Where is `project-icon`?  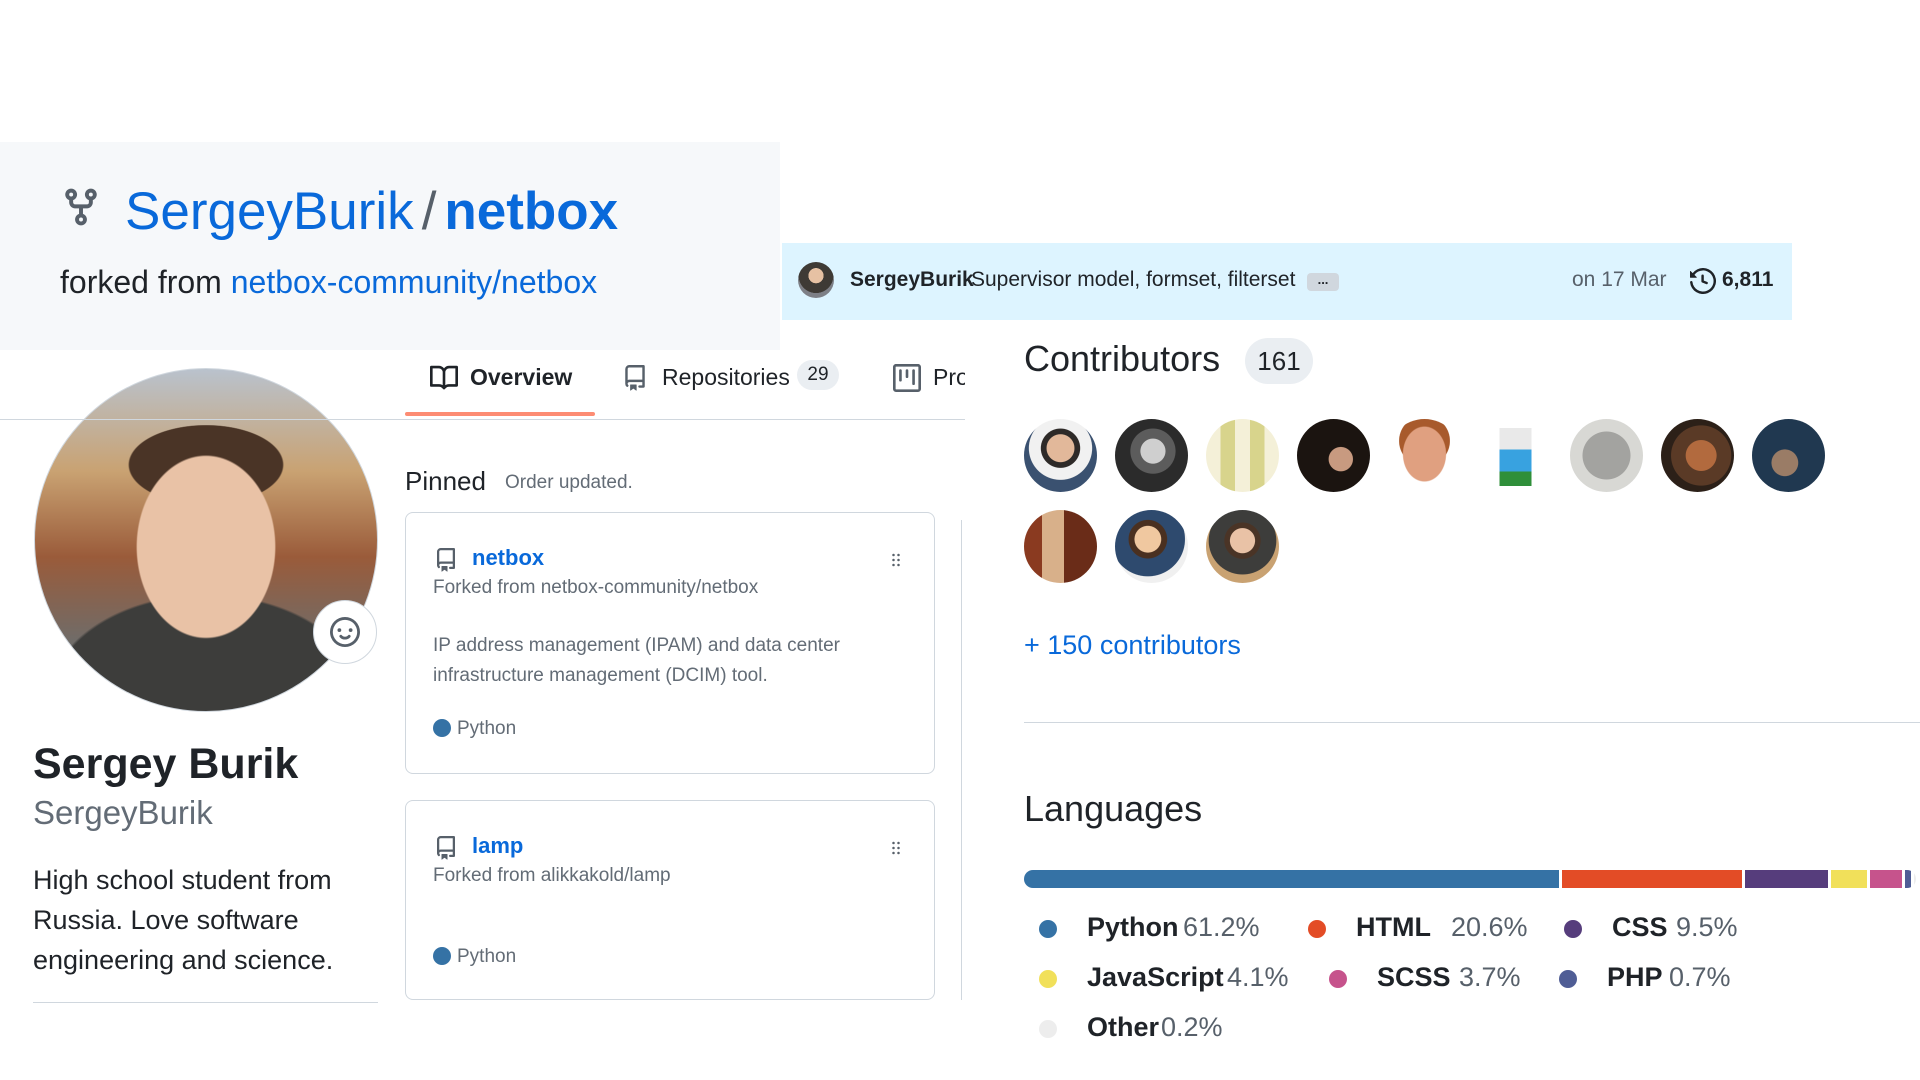 project-icon is located at coordinates (907, 378).